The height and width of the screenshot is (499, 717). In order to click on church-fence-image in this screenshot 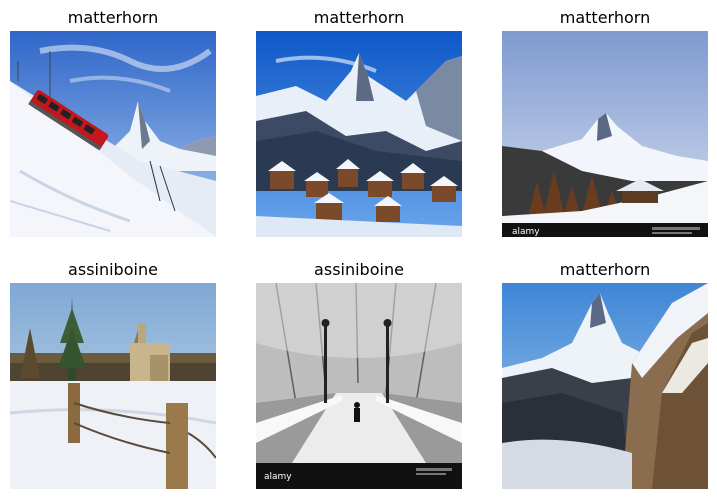, I will do `click(113, 386)`.